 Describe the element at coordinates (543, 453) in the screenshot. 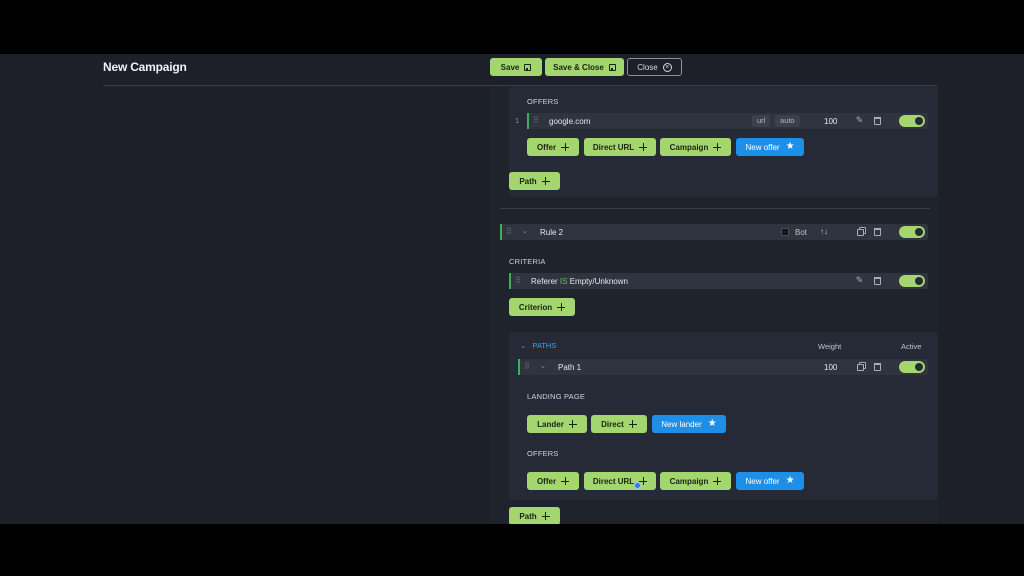

I see `path-offers-label: OFFERS` at that location.